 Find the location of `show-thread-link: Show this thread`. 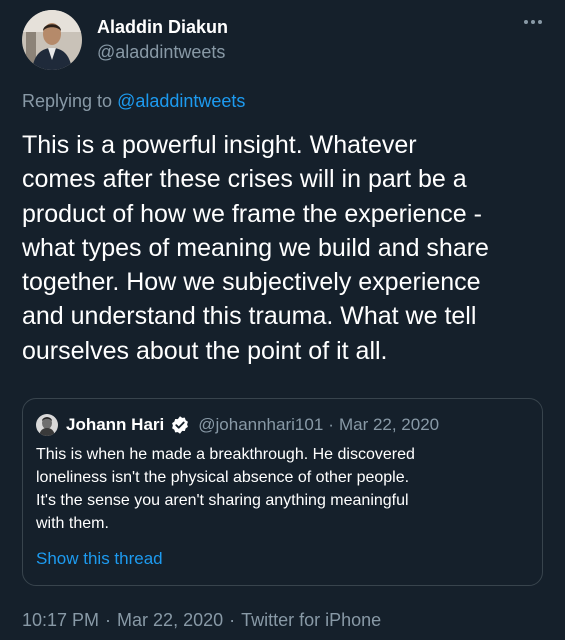

show-thread-link: Show this thread is located at coordinates (99, 559).